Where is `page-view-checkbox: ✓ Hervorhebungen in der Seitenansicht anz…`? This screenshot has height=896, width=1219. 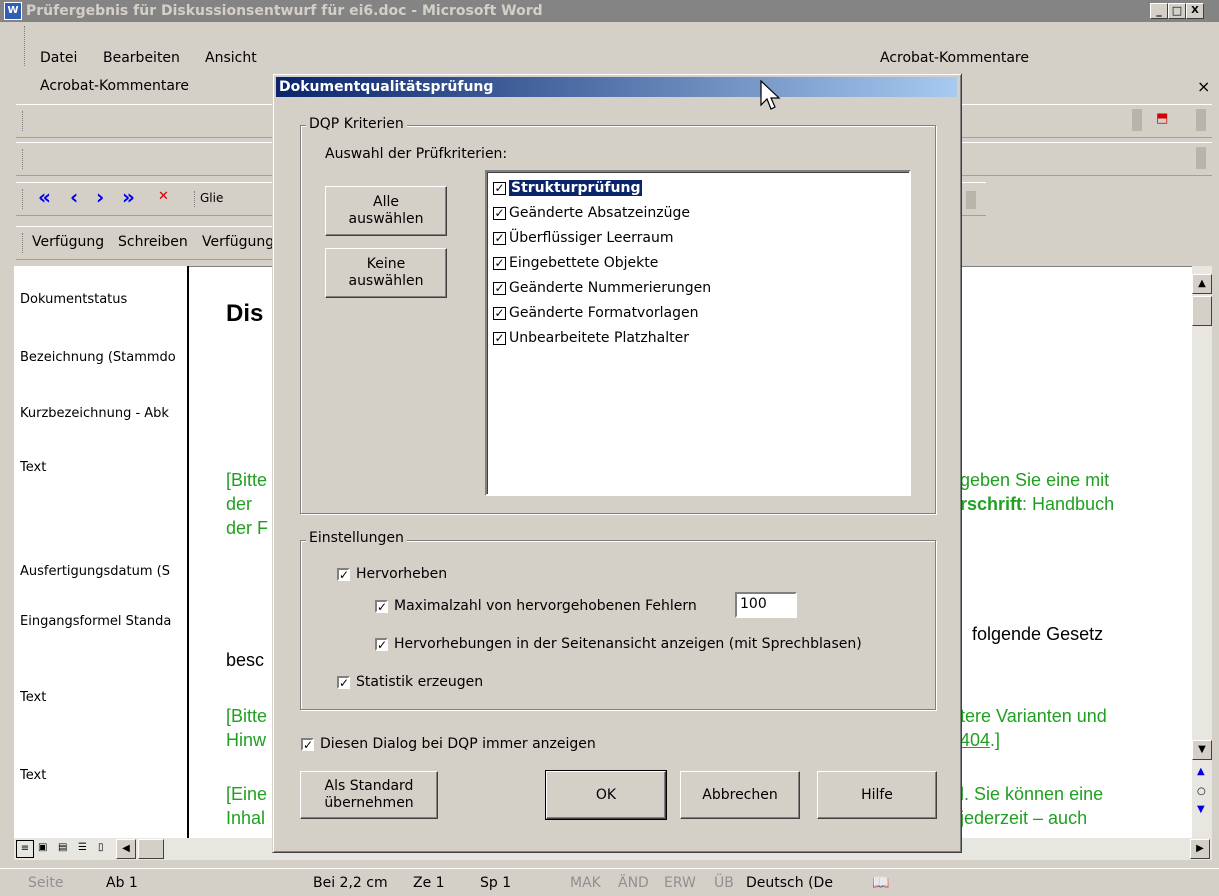 page-view-checkbox: ✓ Hervorhebungen in der Seitenansicht anz… is located at coordinates (618, 644).